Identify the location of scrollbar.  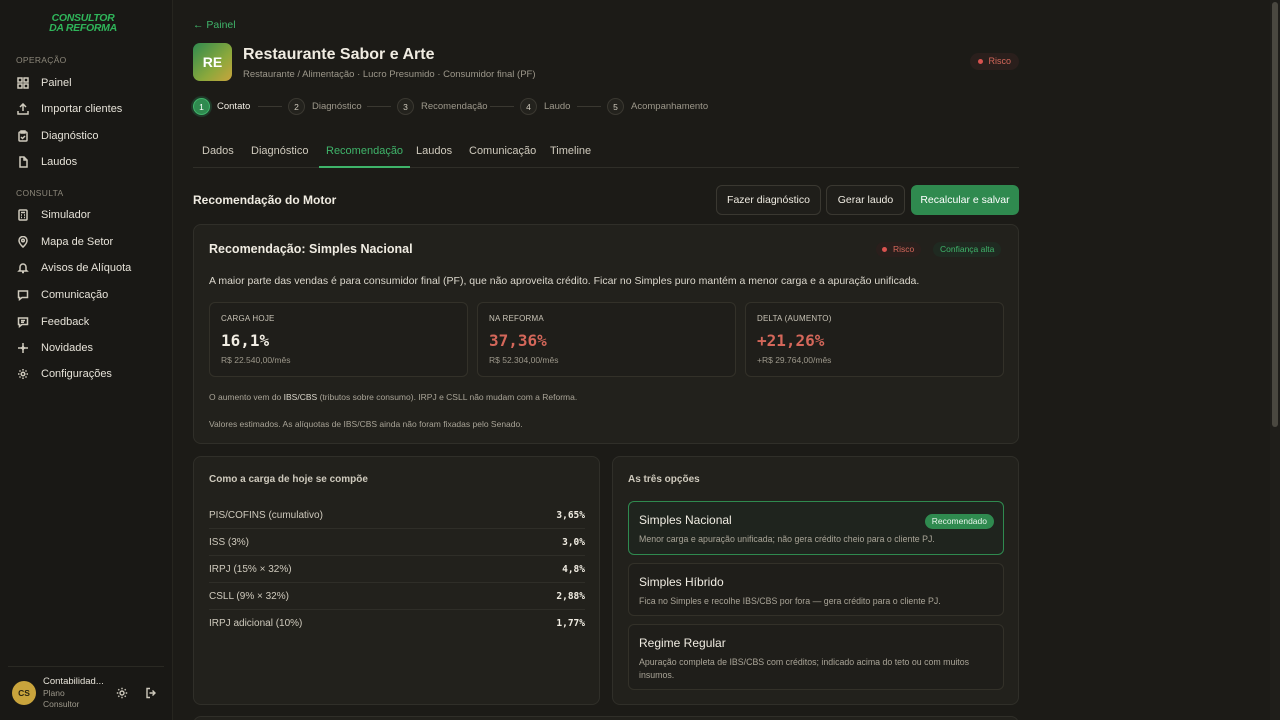
(1275, 360).